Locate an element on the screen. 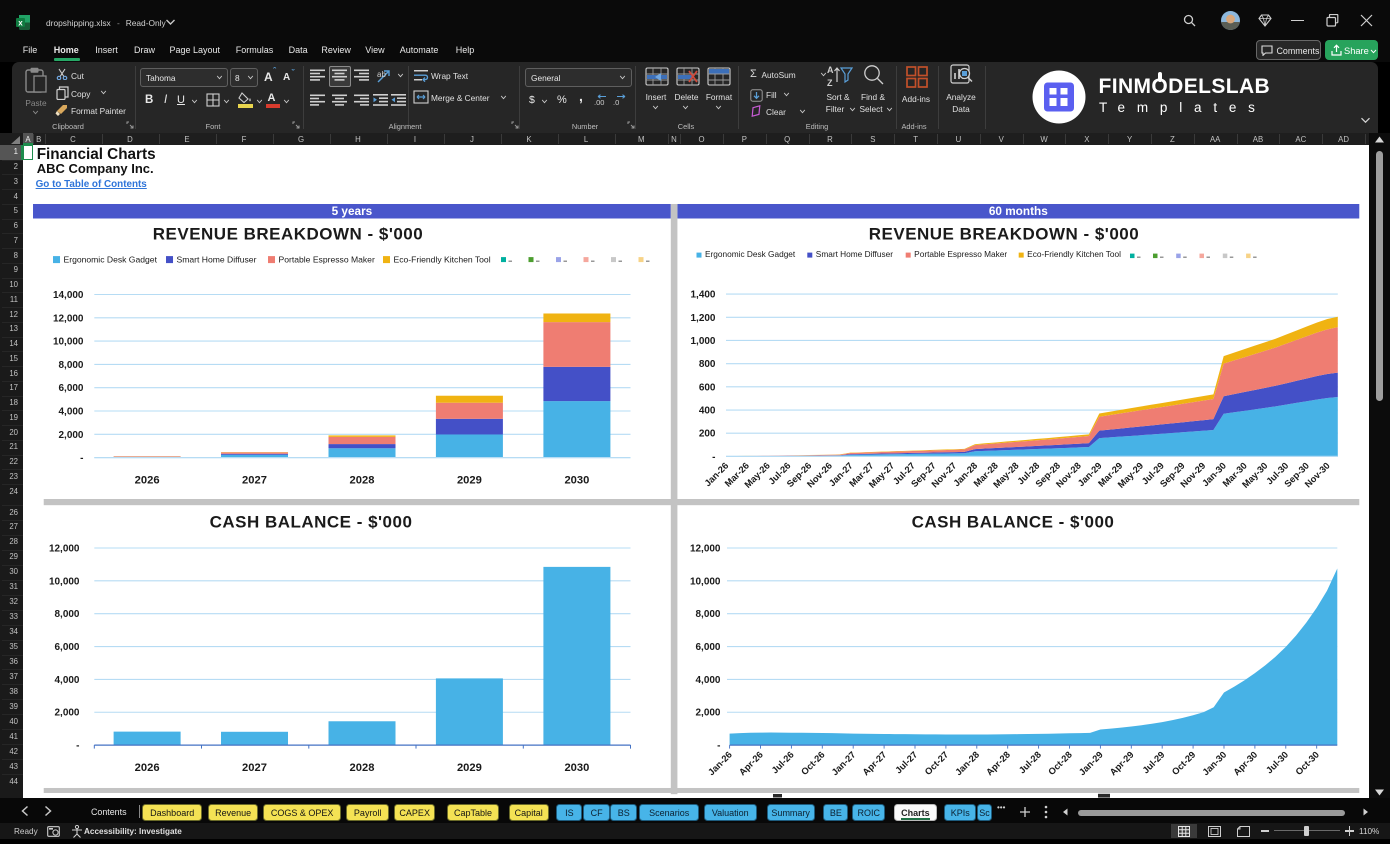  svg-text: Oct-29 is located at coordinates (1183, 762).